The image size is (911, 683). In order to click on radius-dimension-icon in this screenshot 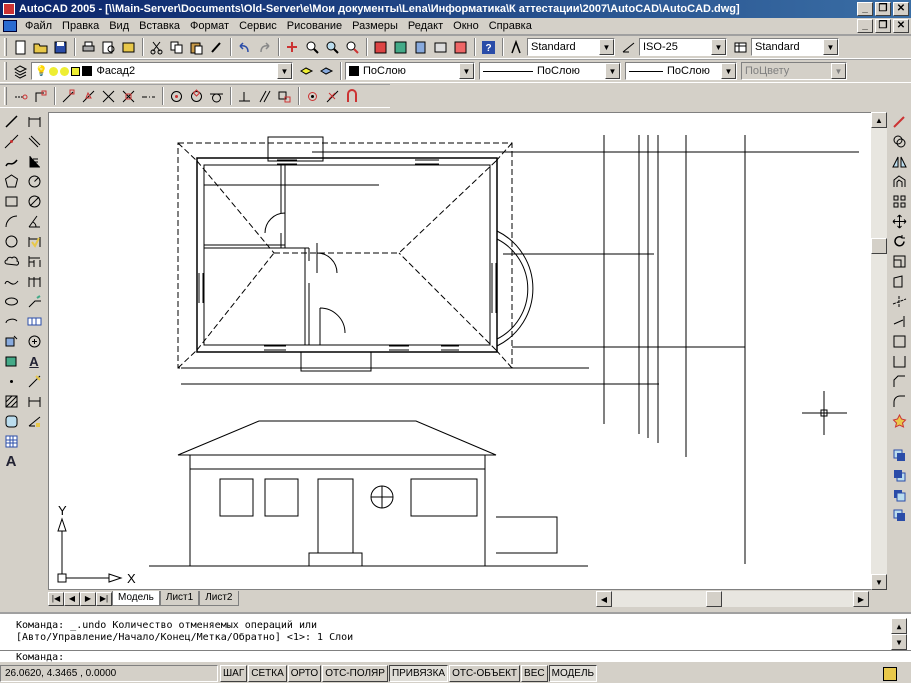, I will do `click(34, 181)`.